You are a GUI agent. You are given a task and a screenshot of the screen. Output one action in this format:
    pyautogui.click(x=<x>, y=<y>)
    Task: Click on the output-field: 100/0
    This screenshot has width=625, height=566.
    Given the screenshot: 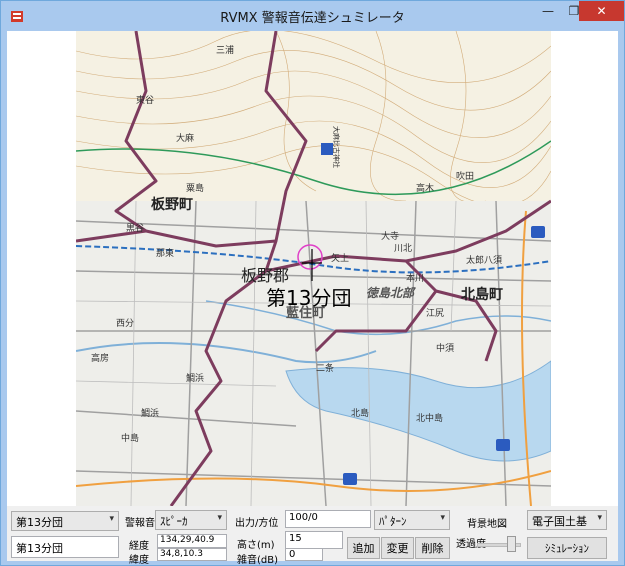 What is the action you would take?
    pyautogui.click(x=328, y=519)
    